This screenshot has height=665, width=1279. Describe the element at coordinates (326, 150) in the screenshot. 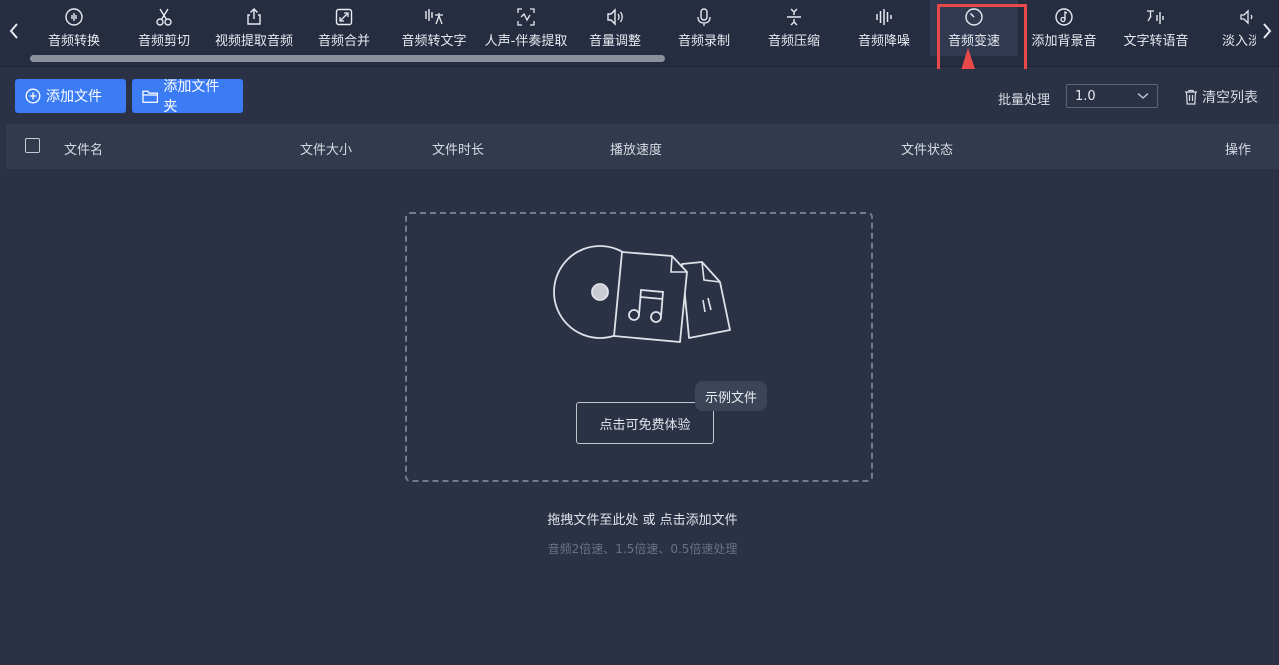

I see `column-header-filesize: 文件大小` at that location.